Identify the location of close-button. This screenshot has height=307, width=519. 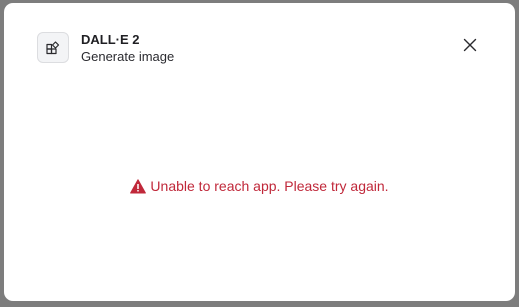
(470, 45).